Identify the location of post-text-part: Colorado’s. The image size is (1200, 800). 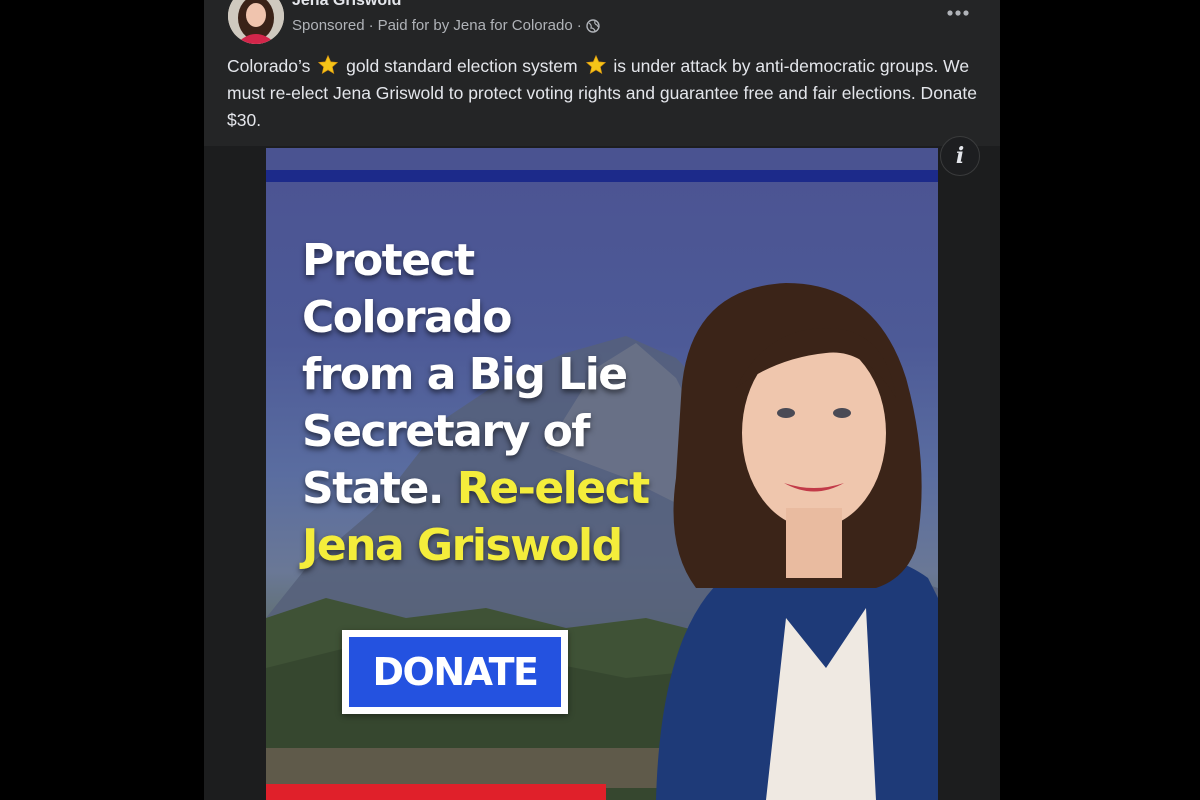
(269, 66).